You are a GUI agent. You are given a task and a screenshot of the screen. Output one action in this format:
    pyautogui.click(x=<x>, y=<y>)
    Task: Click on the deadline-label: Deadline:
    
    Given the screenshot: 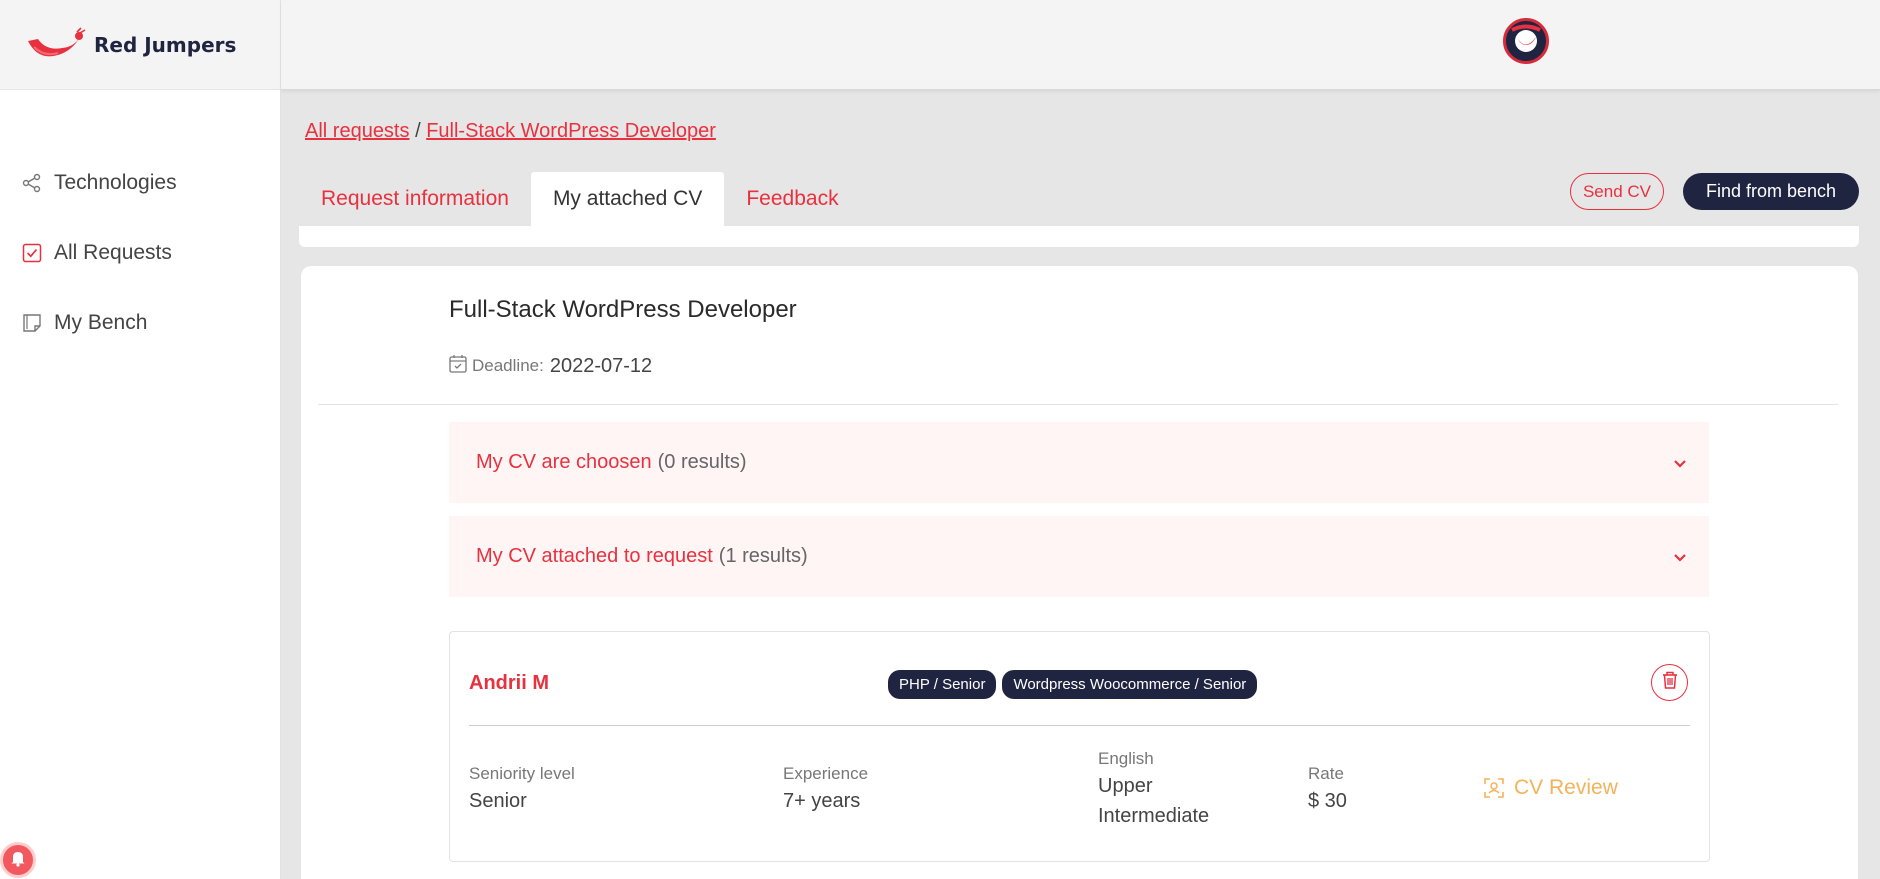 What is the action you would take?
    pyautogui.click(x=508, y=365)
    